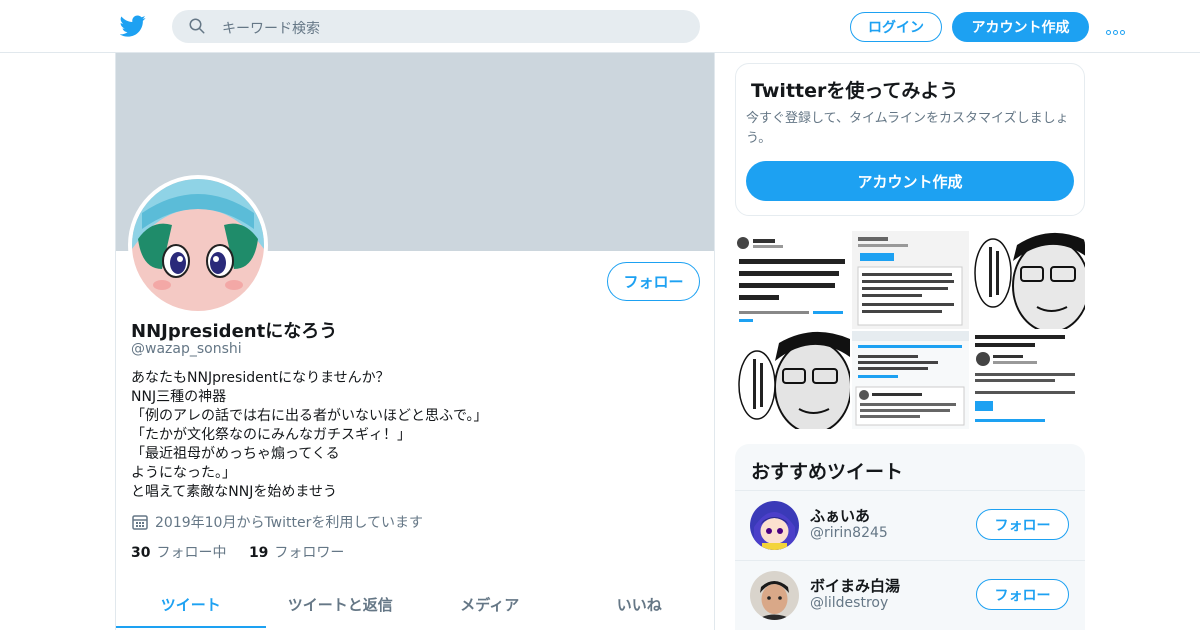  What do you see at coordinates (436, 26) in the screenshot?
I see `search-box: キーワード検索` at bounding box center [436, 26].